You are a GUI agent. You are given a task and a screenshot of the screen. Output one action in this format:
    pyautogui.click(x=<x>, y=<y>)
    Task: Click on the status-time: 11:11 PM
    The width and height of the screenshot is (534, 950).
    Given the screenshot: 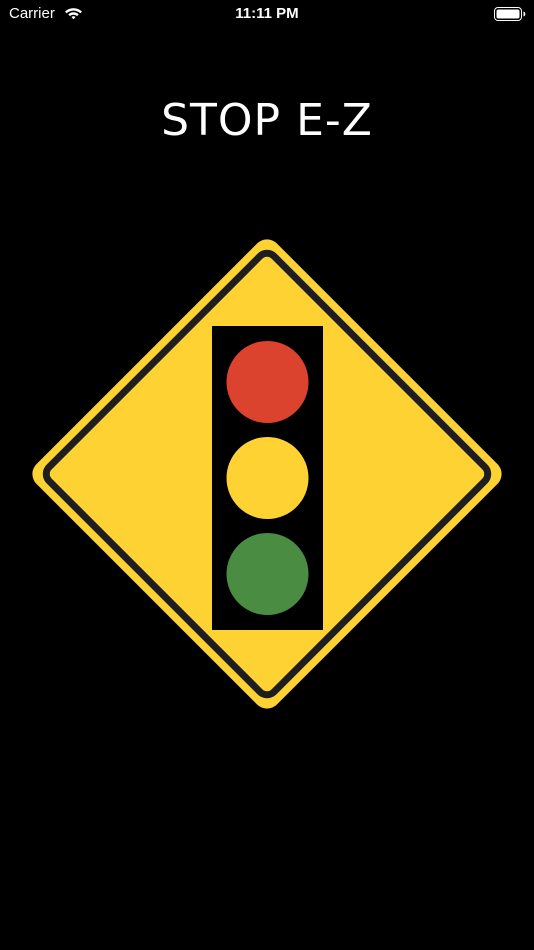 What is the action you would take?
    pyautogui.click(x=267, y=13)
    